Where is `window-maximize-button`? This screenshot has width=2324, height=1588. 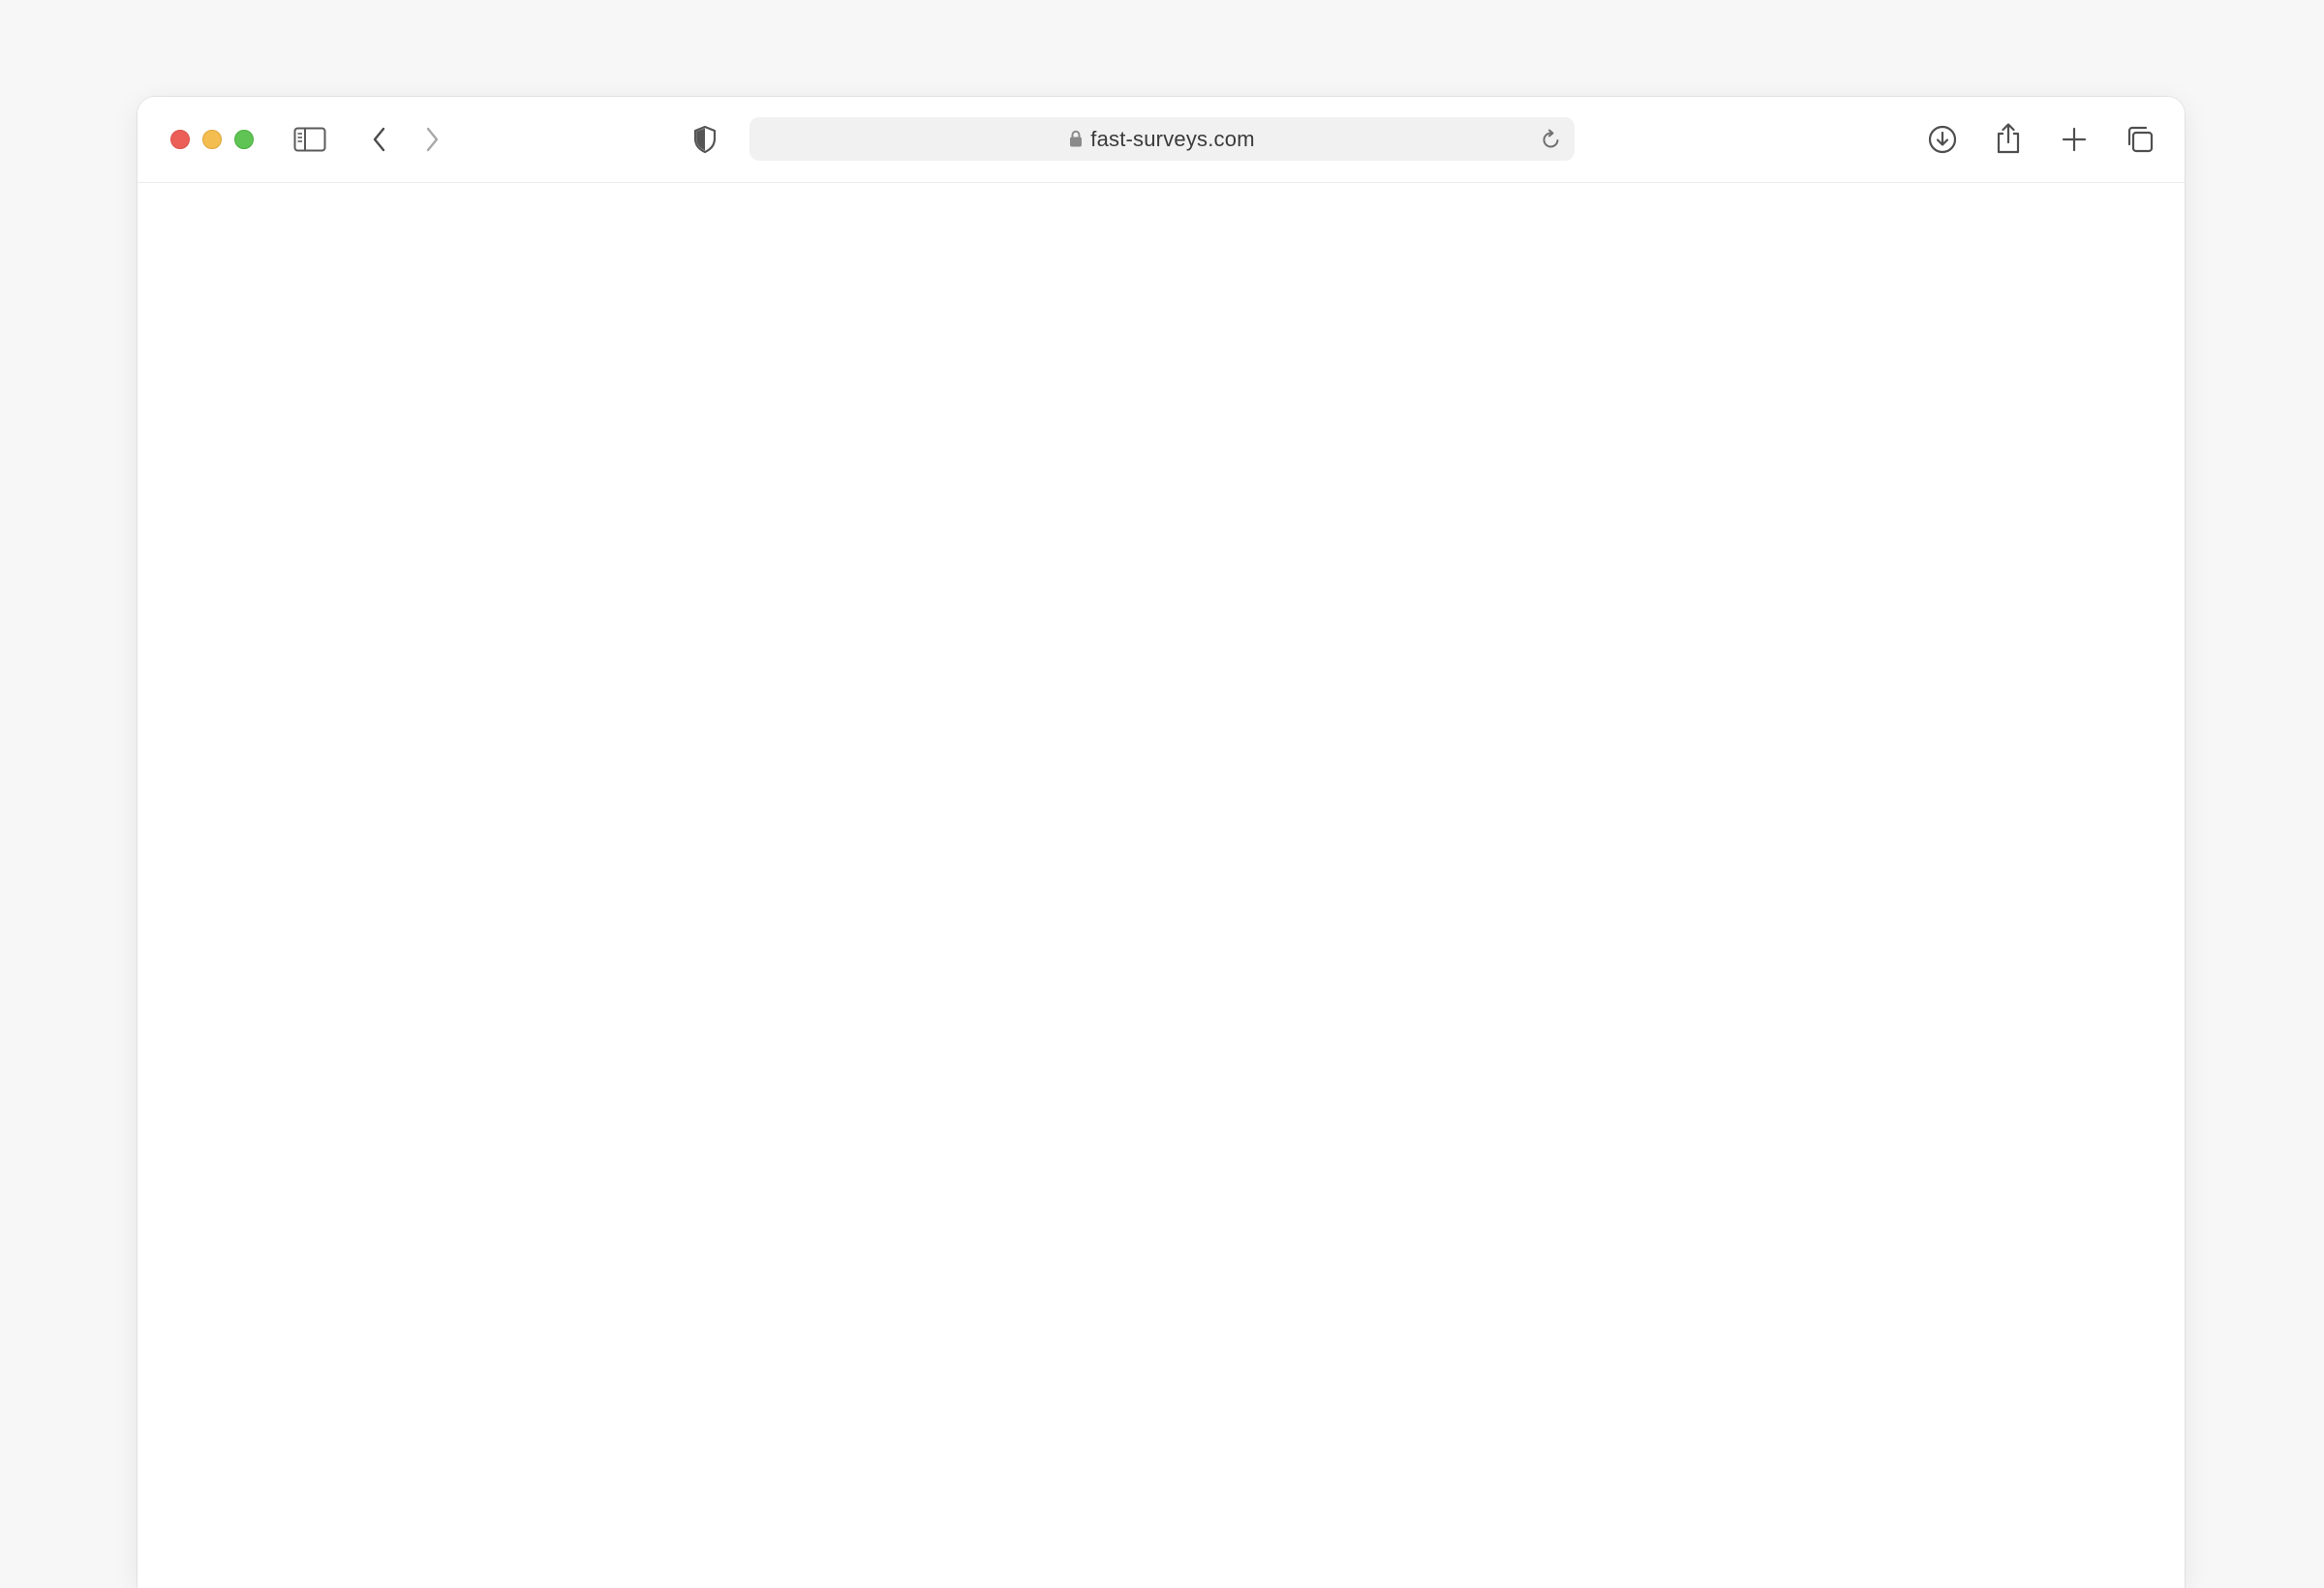
window-maximize-button is located at coordinates (244, 139).